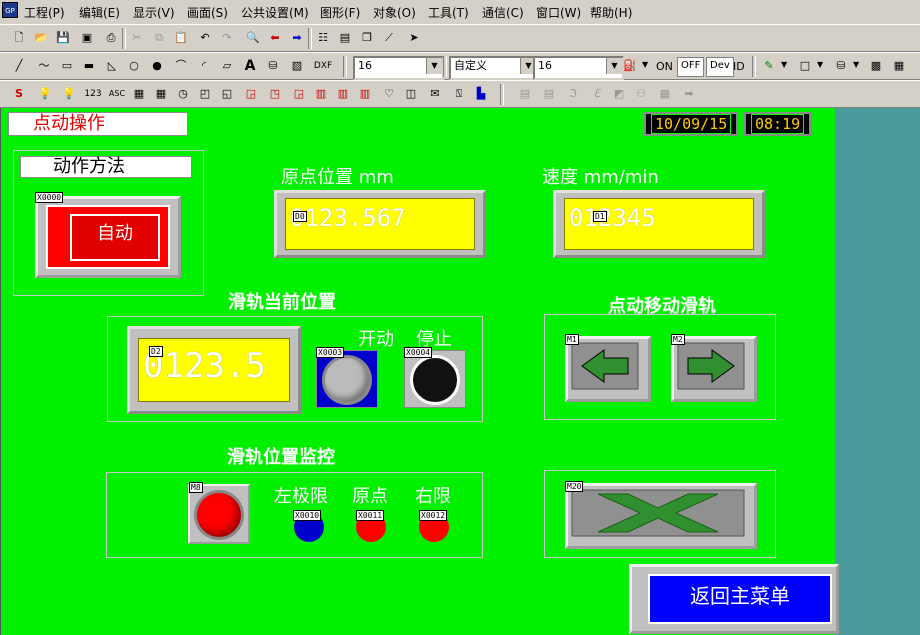  What do you see at coordinates (345, 38) in the screenshot?
I see `screen-list-icon: ▤` at bounding box center [345, 38].